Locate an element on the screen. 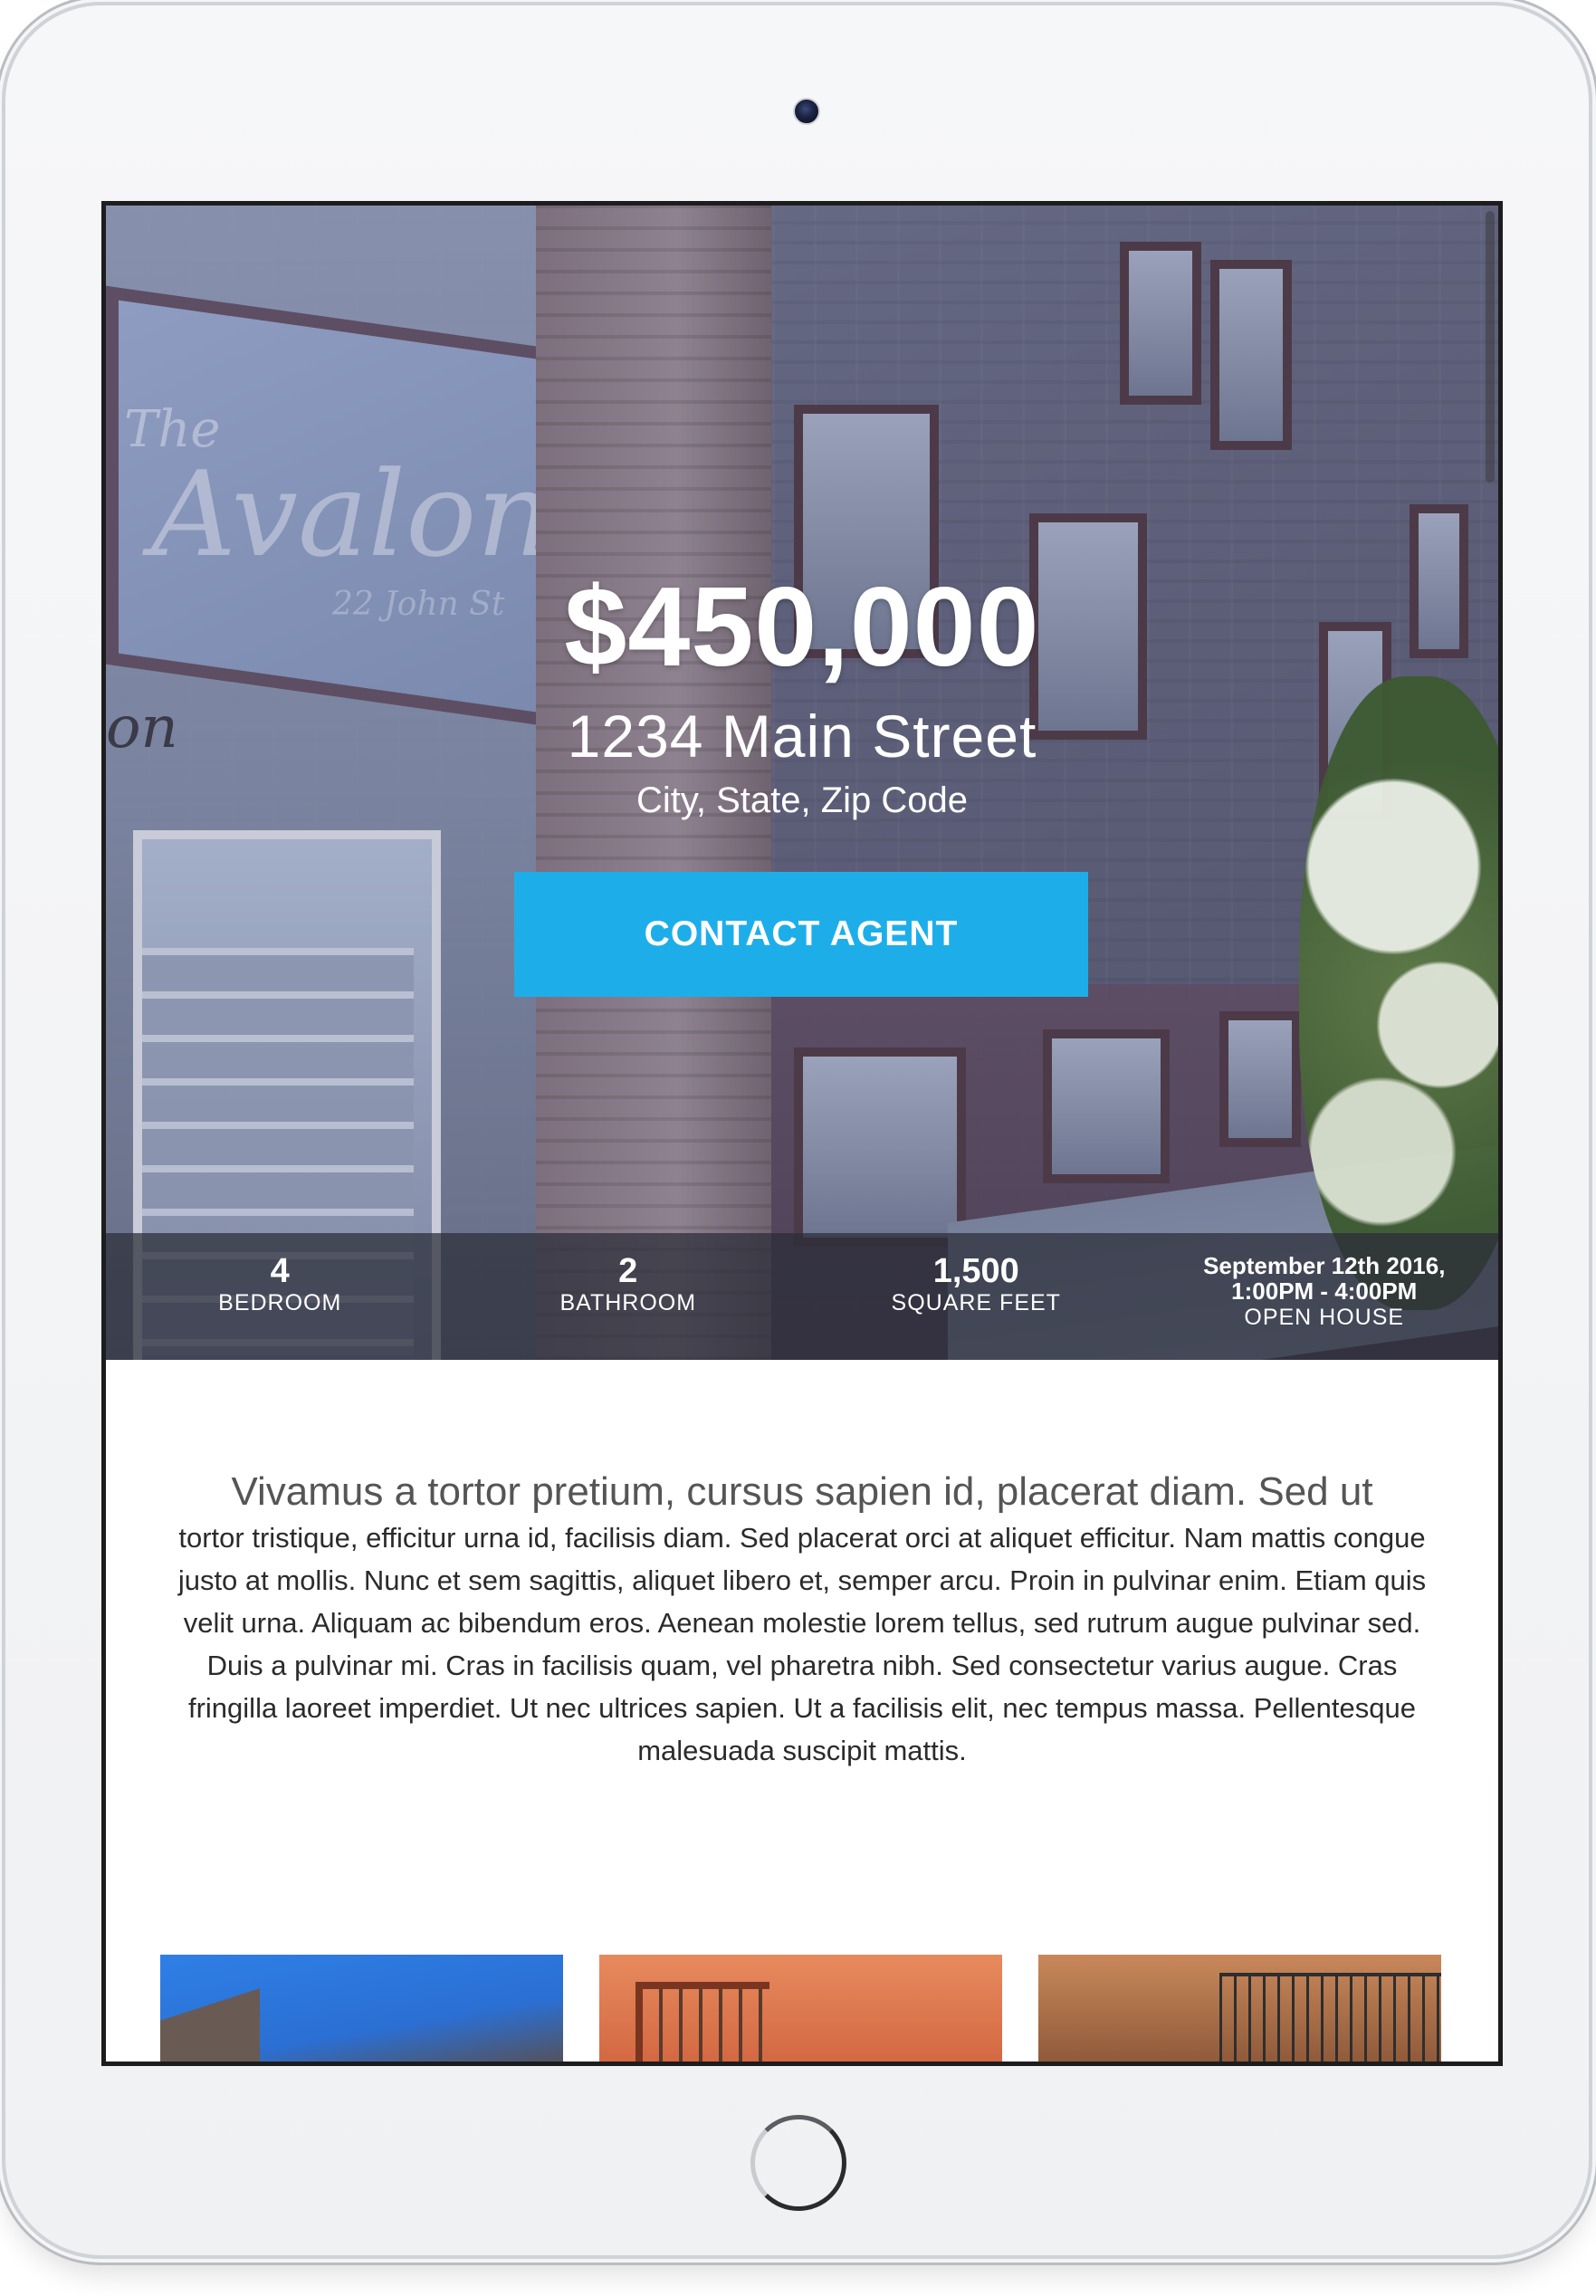 This screenshot has height=2296, width=1596. home-button-icon is located at coordinates (798, 2163).